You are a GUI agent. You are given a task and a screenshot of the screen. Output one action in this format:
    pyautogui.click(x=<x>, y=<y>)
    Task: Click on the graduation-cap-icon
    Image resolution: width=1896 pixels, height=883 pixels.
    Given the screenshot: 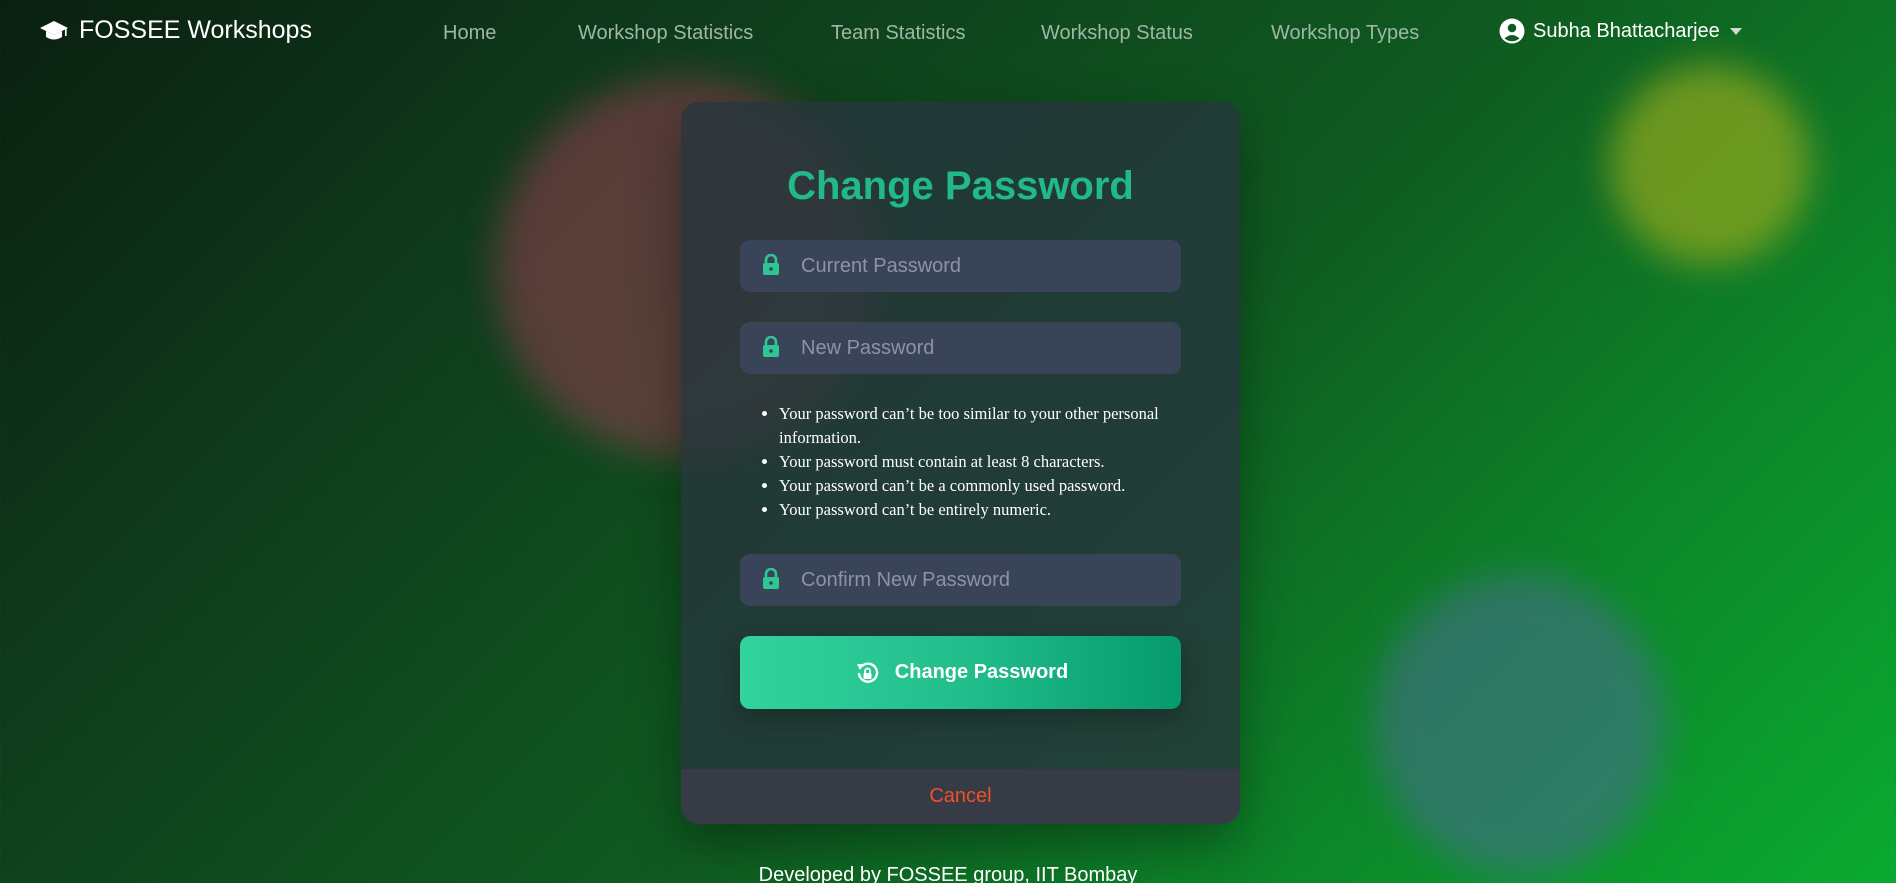 What is the action you would take?
    pyautogui.click(x=54, y=29)
    